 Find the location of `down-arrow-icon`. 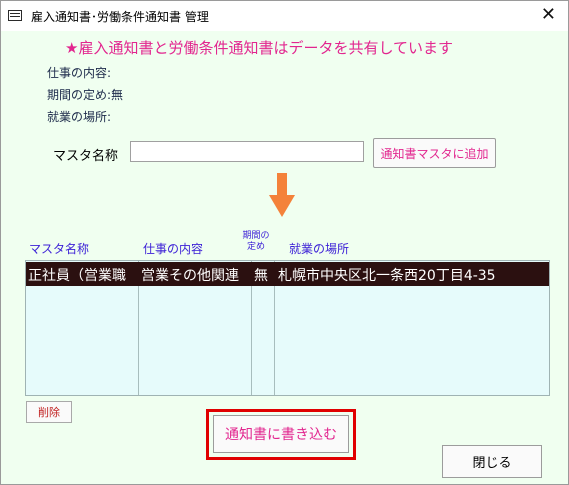

down-arrow-icon is located at coordinates (282, 195).